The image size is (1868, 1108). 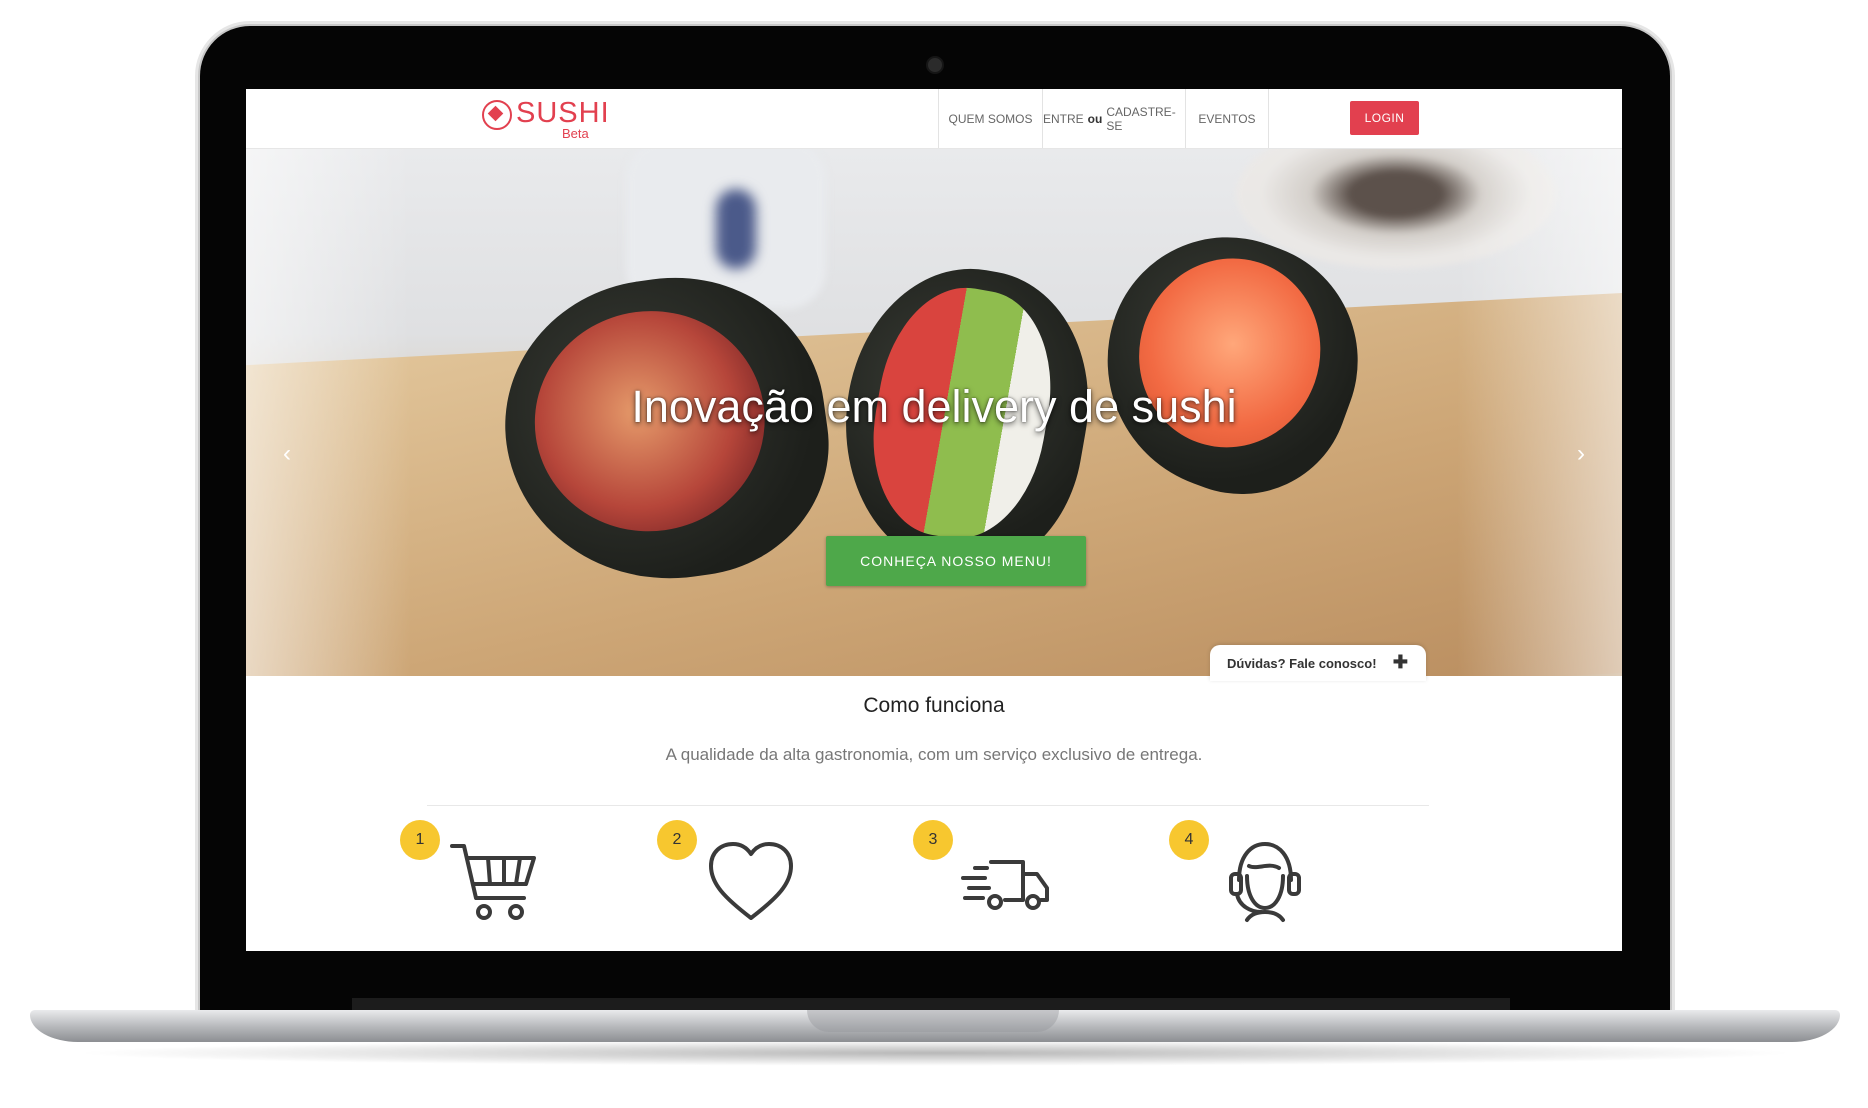 I want to click on chevron-right-icon: ›, so click(x=1581, y=454).